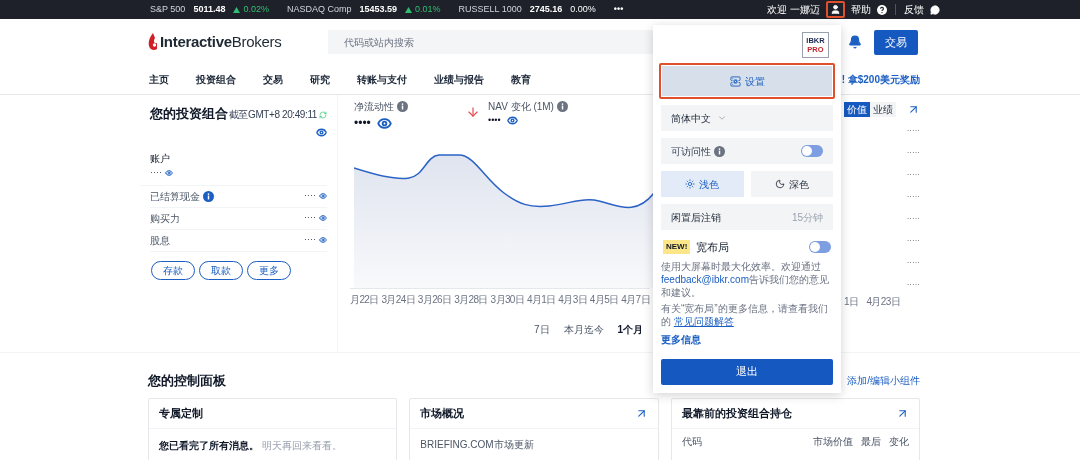  I want to click on settings-icon, so click(735, 81).